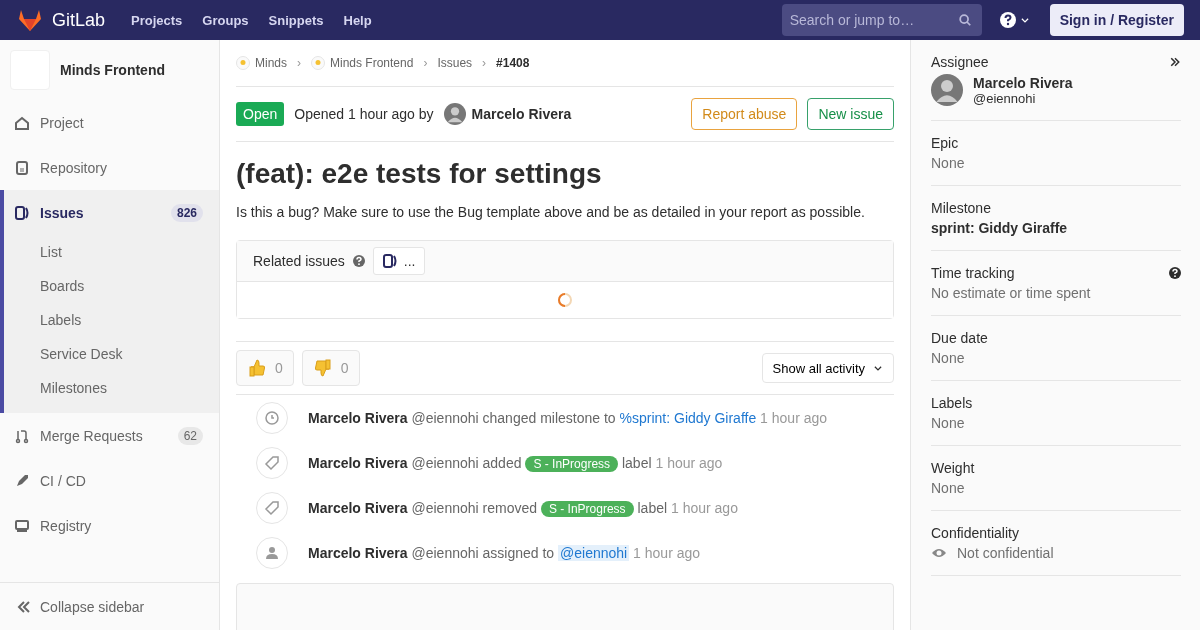 The width and height of the screenshot is (1200, 630). I want to click on count-badge: 62, so click(190, 435).